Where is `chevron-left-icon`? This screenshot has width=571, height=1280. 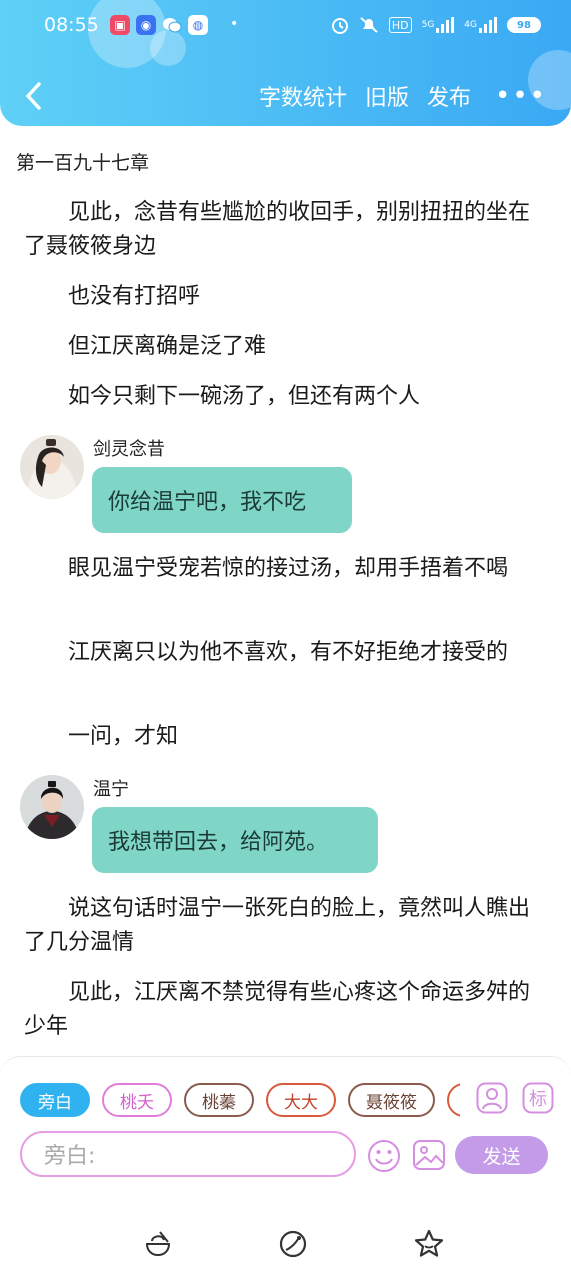 chevron-left-icon is located at coordinates (33, 96).